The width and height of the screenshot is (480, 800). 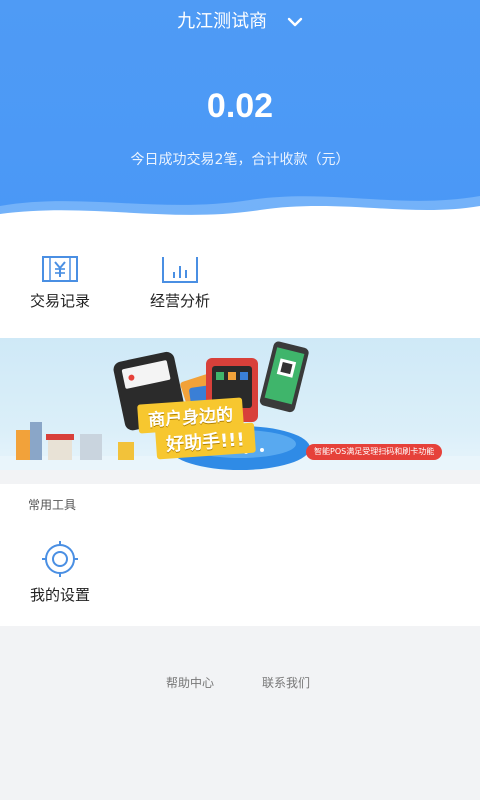 I want to click on my-settings-label: 我的设置, so click(x=59, y=595).